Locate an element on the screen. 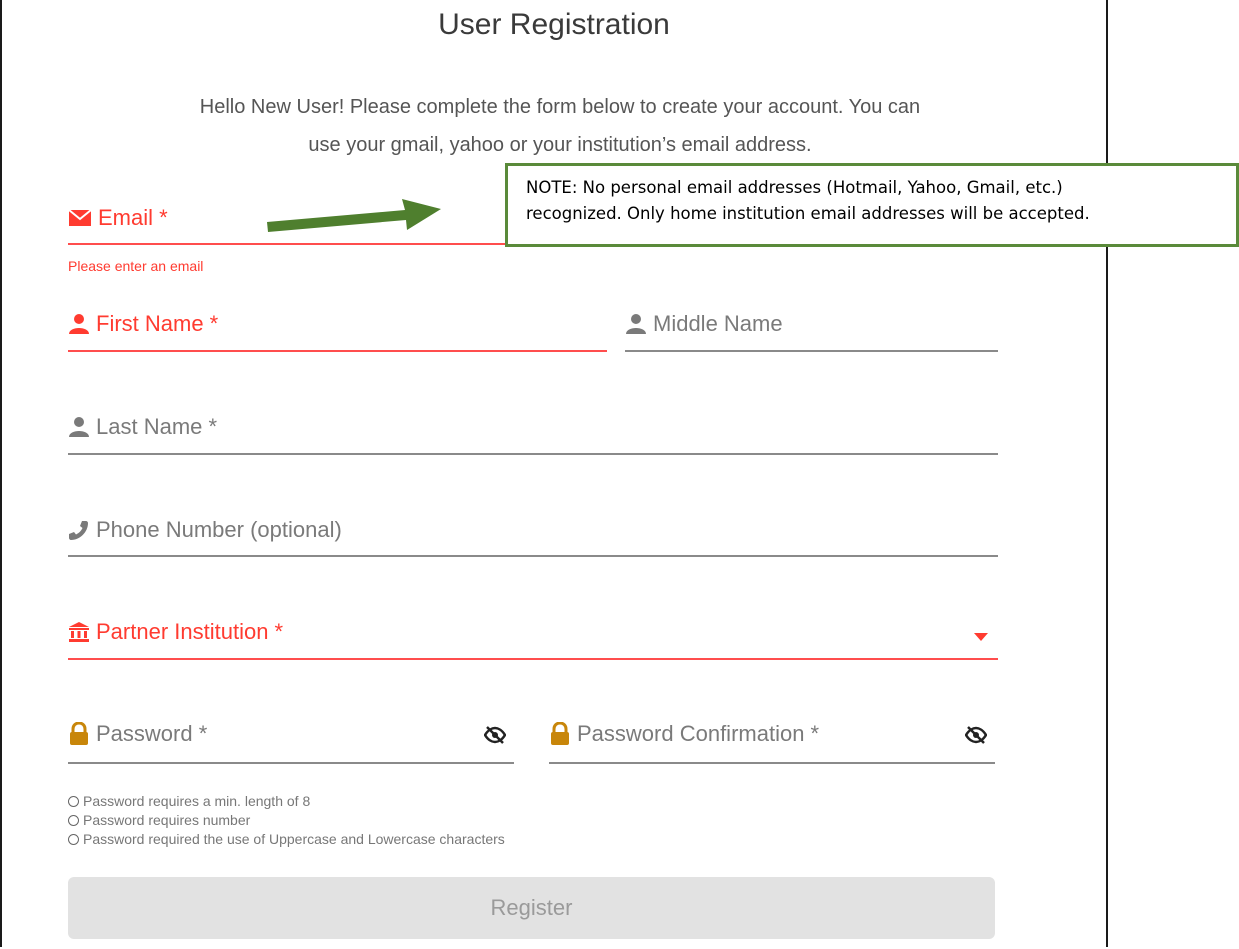 Image resolution: width=1239 pixels, height=949 pixels. last-name-field: Last Name * is located at coordinates (533, 429).